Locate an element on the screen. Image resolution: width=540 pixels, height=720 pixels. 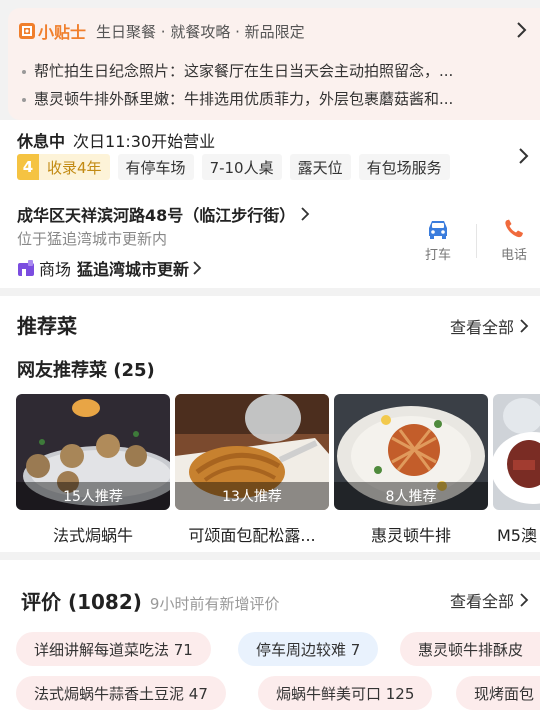
years-badge-num: 4 is located at coordinates (28, 167).